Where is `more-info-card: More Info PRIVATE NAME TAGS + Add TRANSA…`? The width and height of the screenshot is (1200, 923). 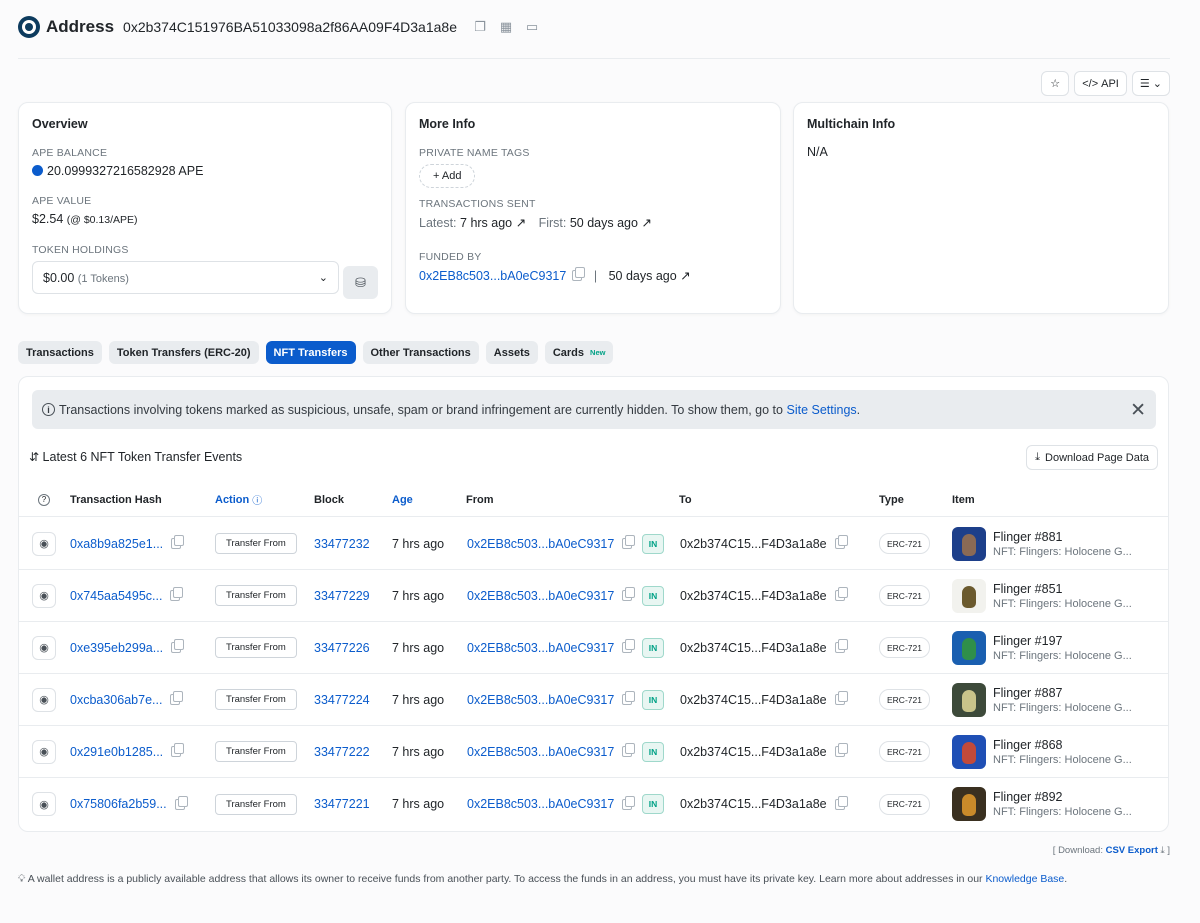
more-info-card: More Info PRIVATE NAME TAGS + Add TRANSA… is located at coordinates (593, 208).